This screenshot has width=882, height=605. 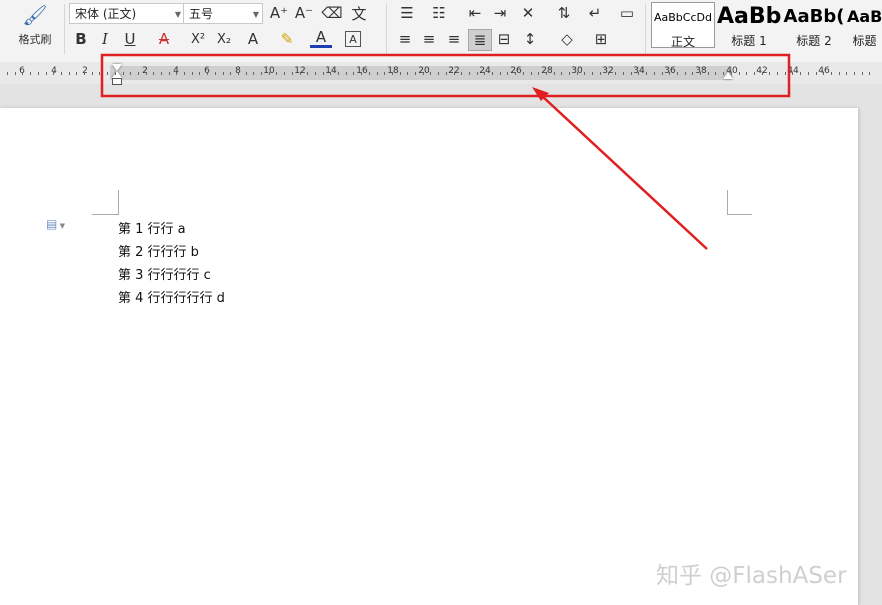 I want to click on annotation-arrow-line, so click(x=624, y=172).